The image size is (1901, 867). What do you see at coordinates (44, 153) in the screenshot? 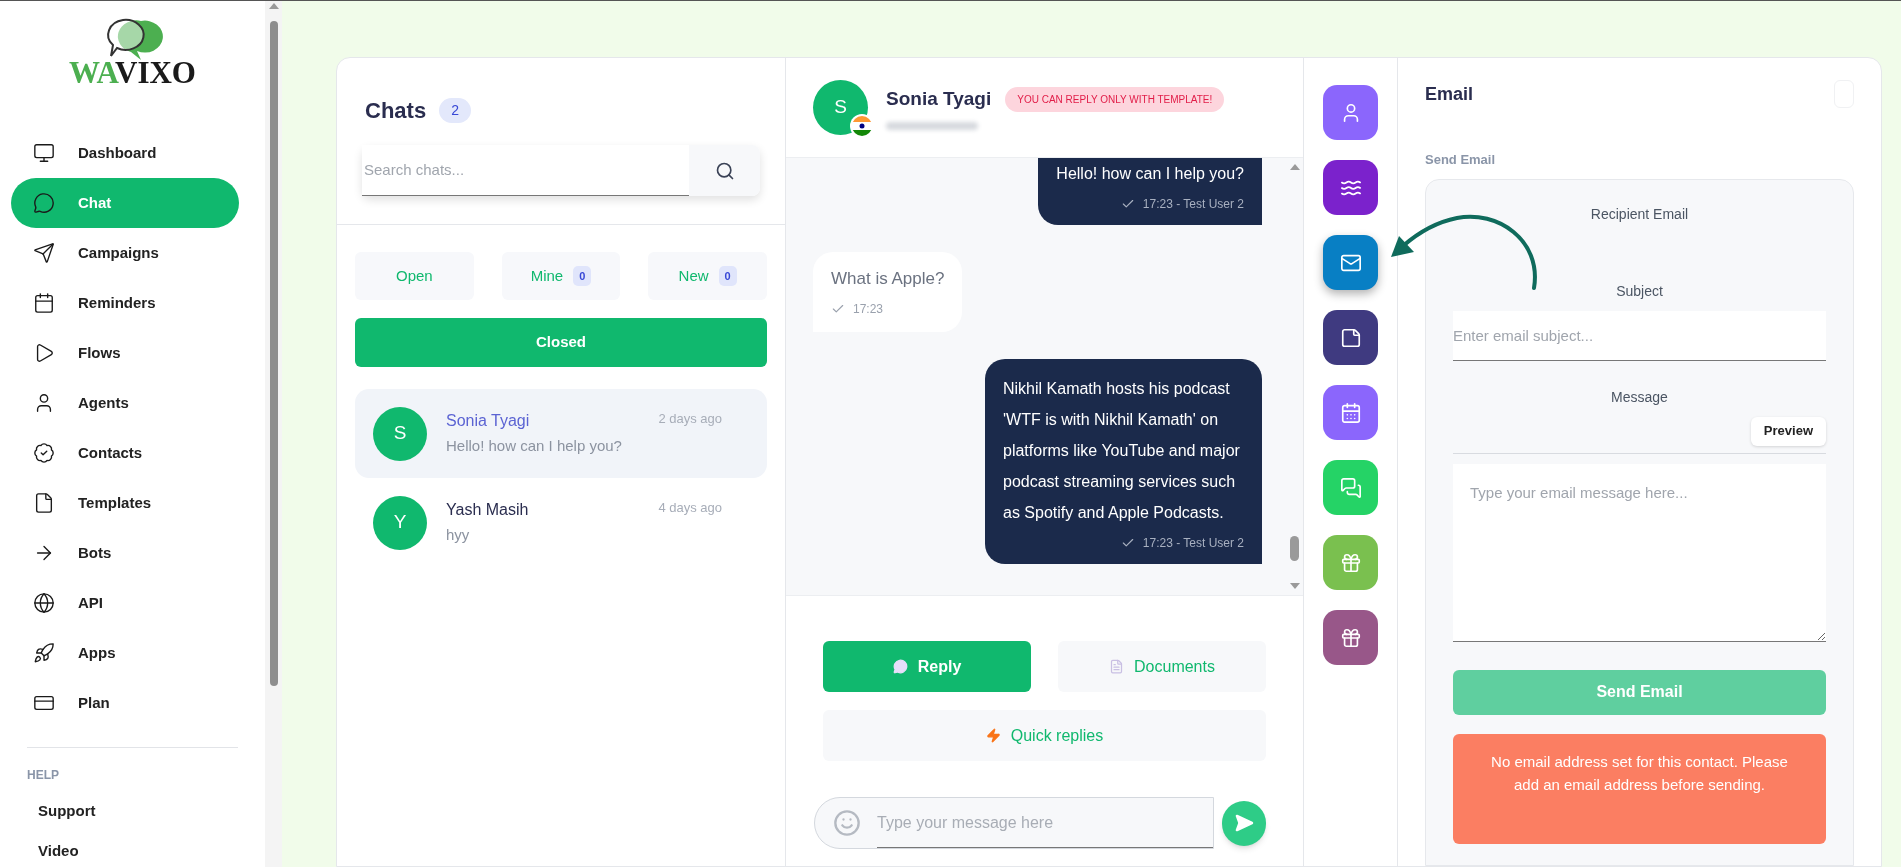
I see `monitor-icon` at bounding box center [44, 153].